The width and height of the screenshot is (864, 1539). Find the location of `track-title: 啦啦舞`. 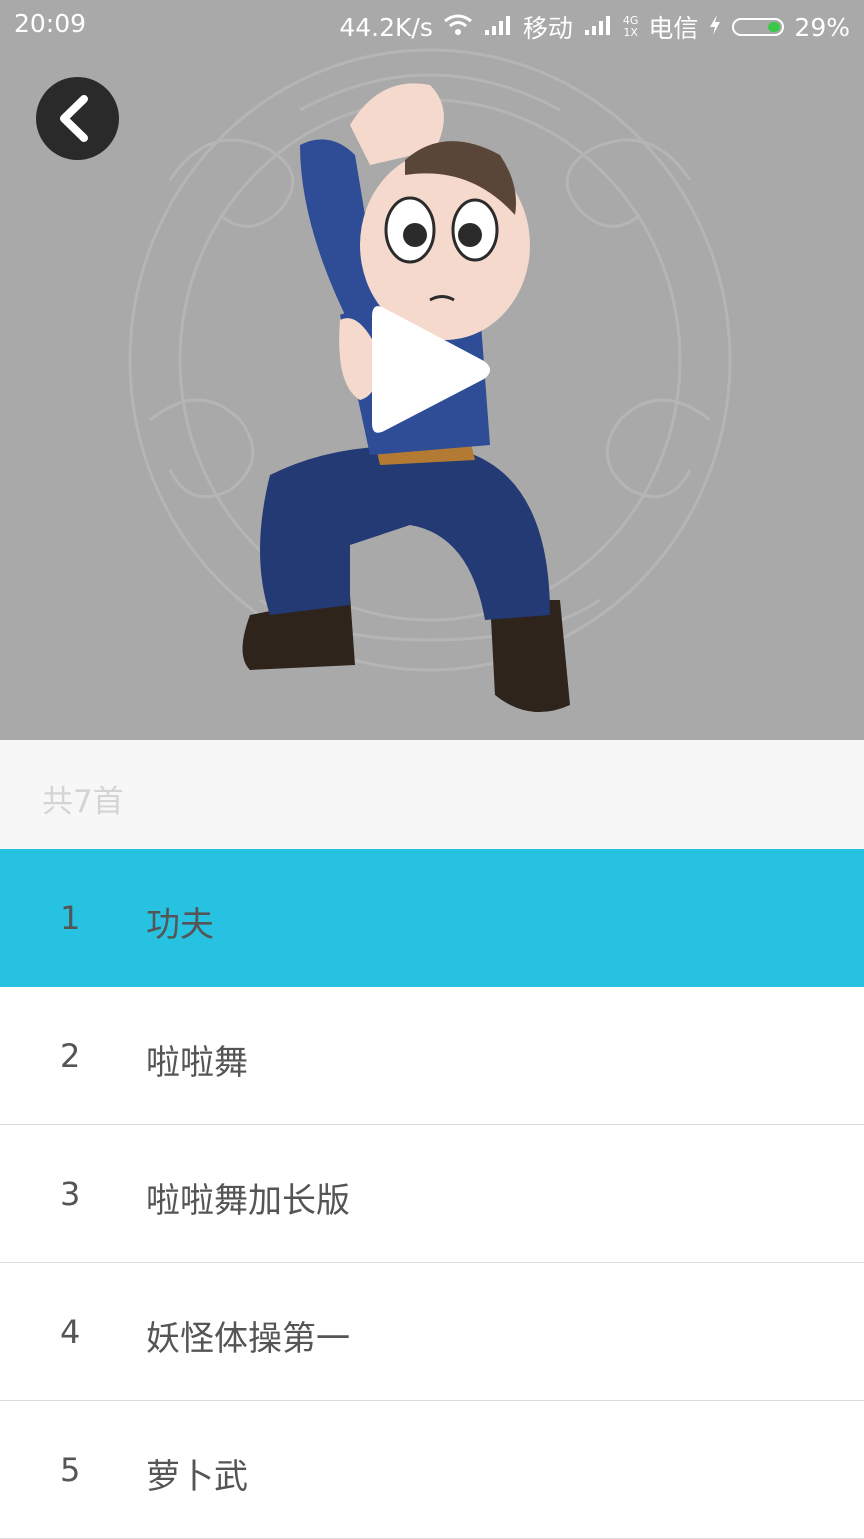

track-title: 啦啦舞 is located at coordinates (197, 1063).